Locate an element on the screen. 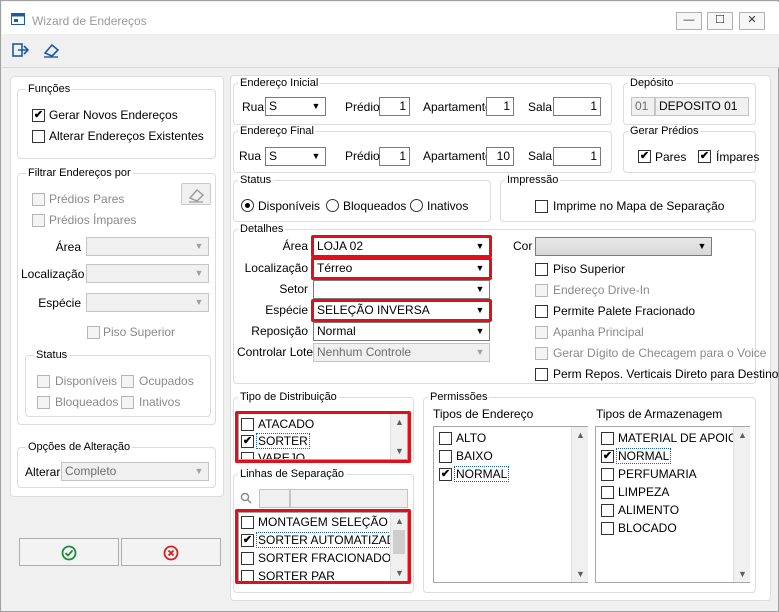  fin-apto-input: 10 is located at coordinates (500, 156).